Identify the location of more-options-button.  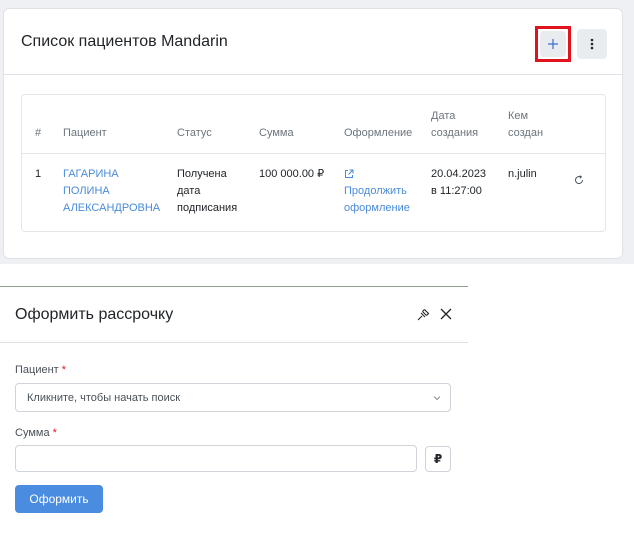
(592, 44).